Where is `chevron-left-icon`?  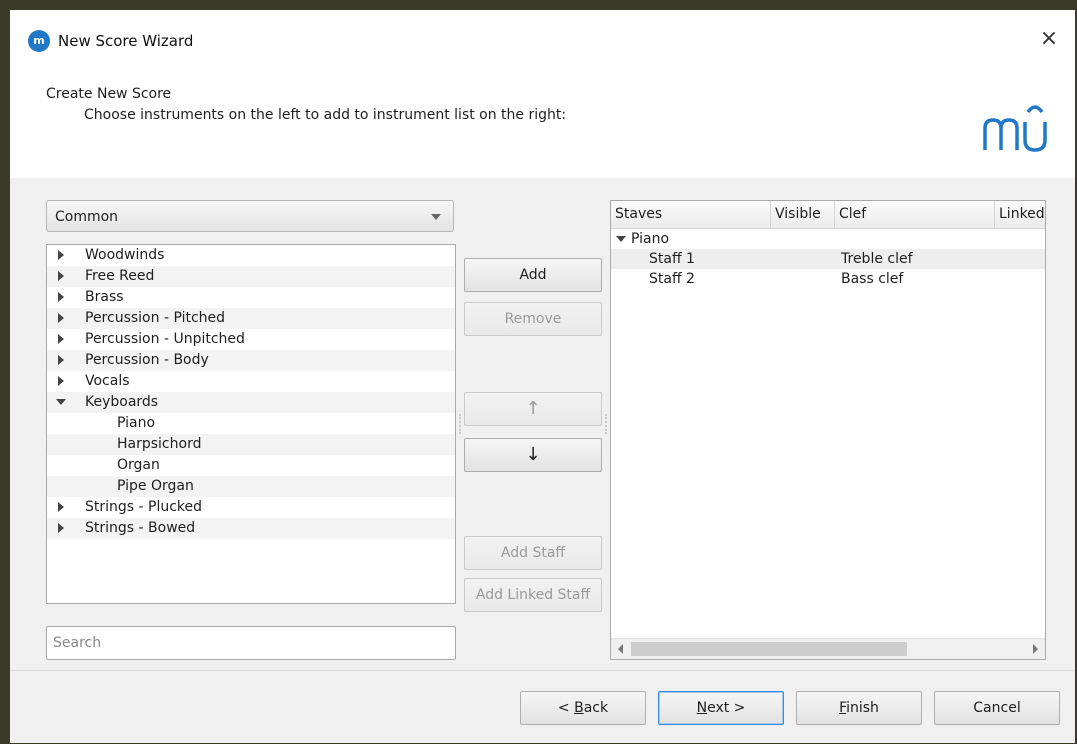 chevron-left-icon is located at coordinates (620, 649).